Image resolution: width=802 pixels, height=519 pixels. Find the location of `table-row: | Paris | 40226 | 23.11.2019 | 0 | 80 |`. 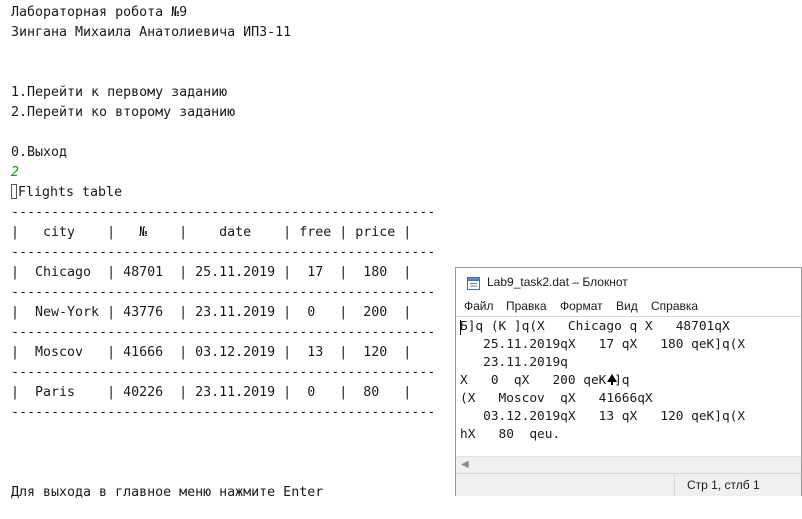

table-row: | Paris | 40226 | 23.11.2019 | 0 | 80 | is located at coordinates (211, 392).